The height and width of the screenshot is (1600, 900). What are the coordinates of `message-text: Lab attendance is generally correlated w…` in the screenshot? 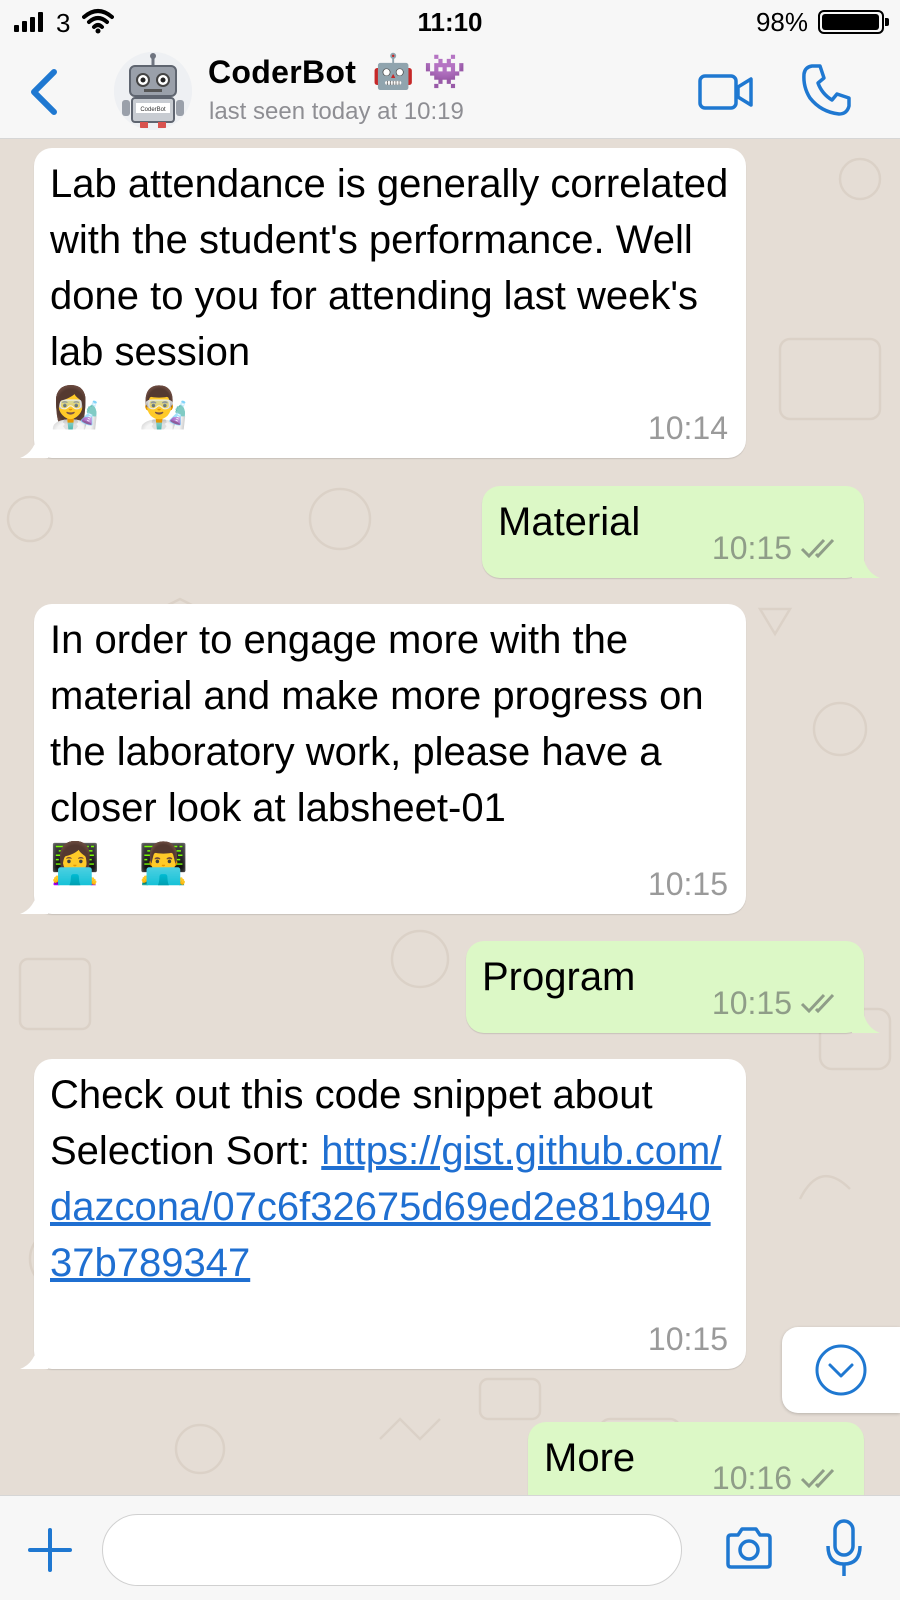 It's located at (389, 268).